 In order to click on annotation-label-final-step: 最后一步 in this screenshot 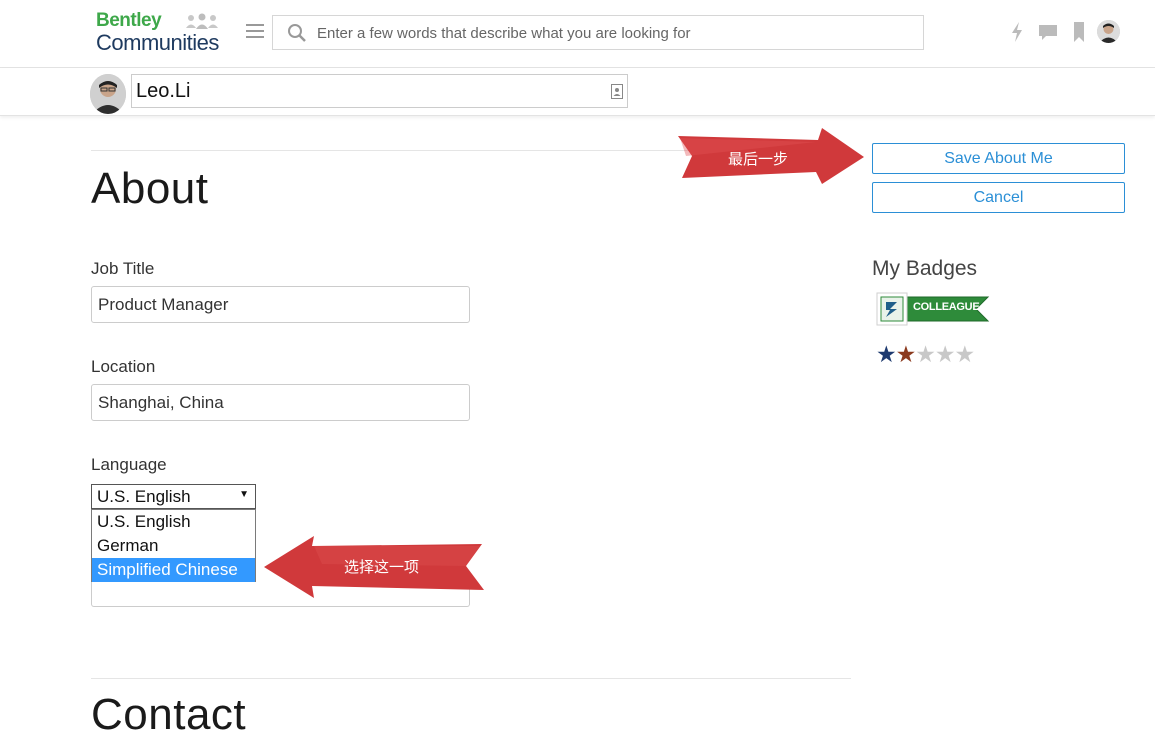, I will do `click(758, 159)`.